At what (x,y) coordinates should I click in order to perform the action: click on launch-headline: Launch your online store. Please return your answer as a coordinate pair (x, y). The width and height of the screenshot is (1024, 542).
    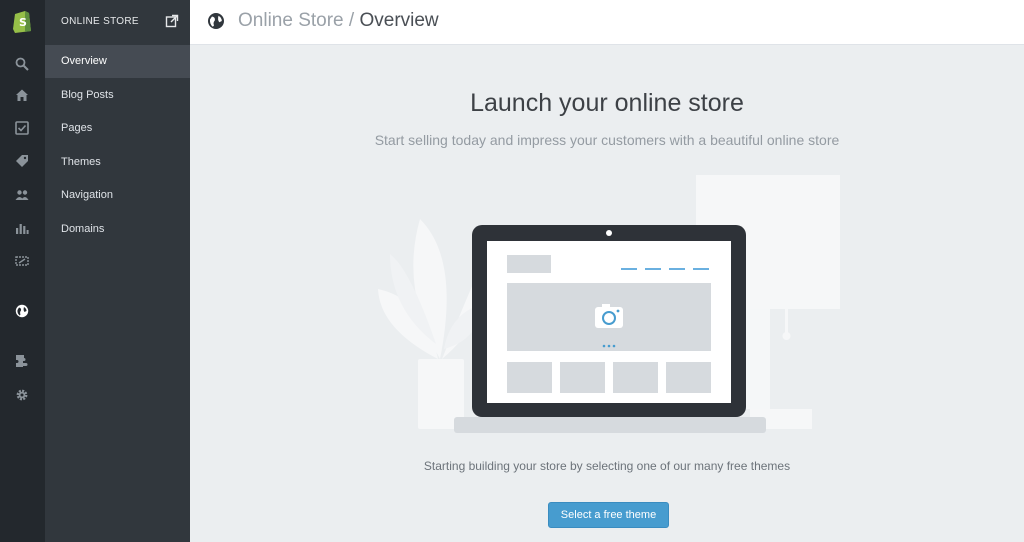
    Looking at the image, I should click on (607, 103).